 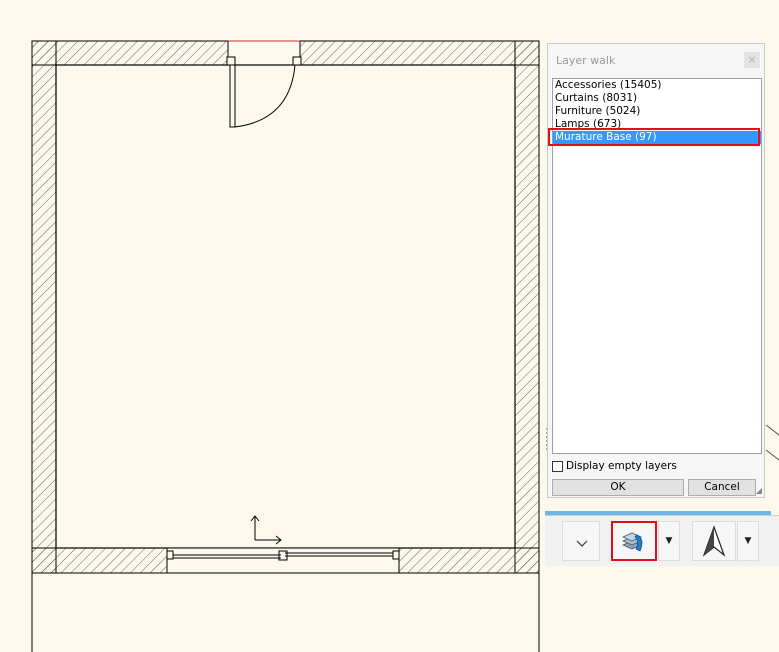 What do you see at coordinates (621, 466) in the screenshot?
I see `display-empty-layers-label: Display empty layers` at bounding box center [621, 466].